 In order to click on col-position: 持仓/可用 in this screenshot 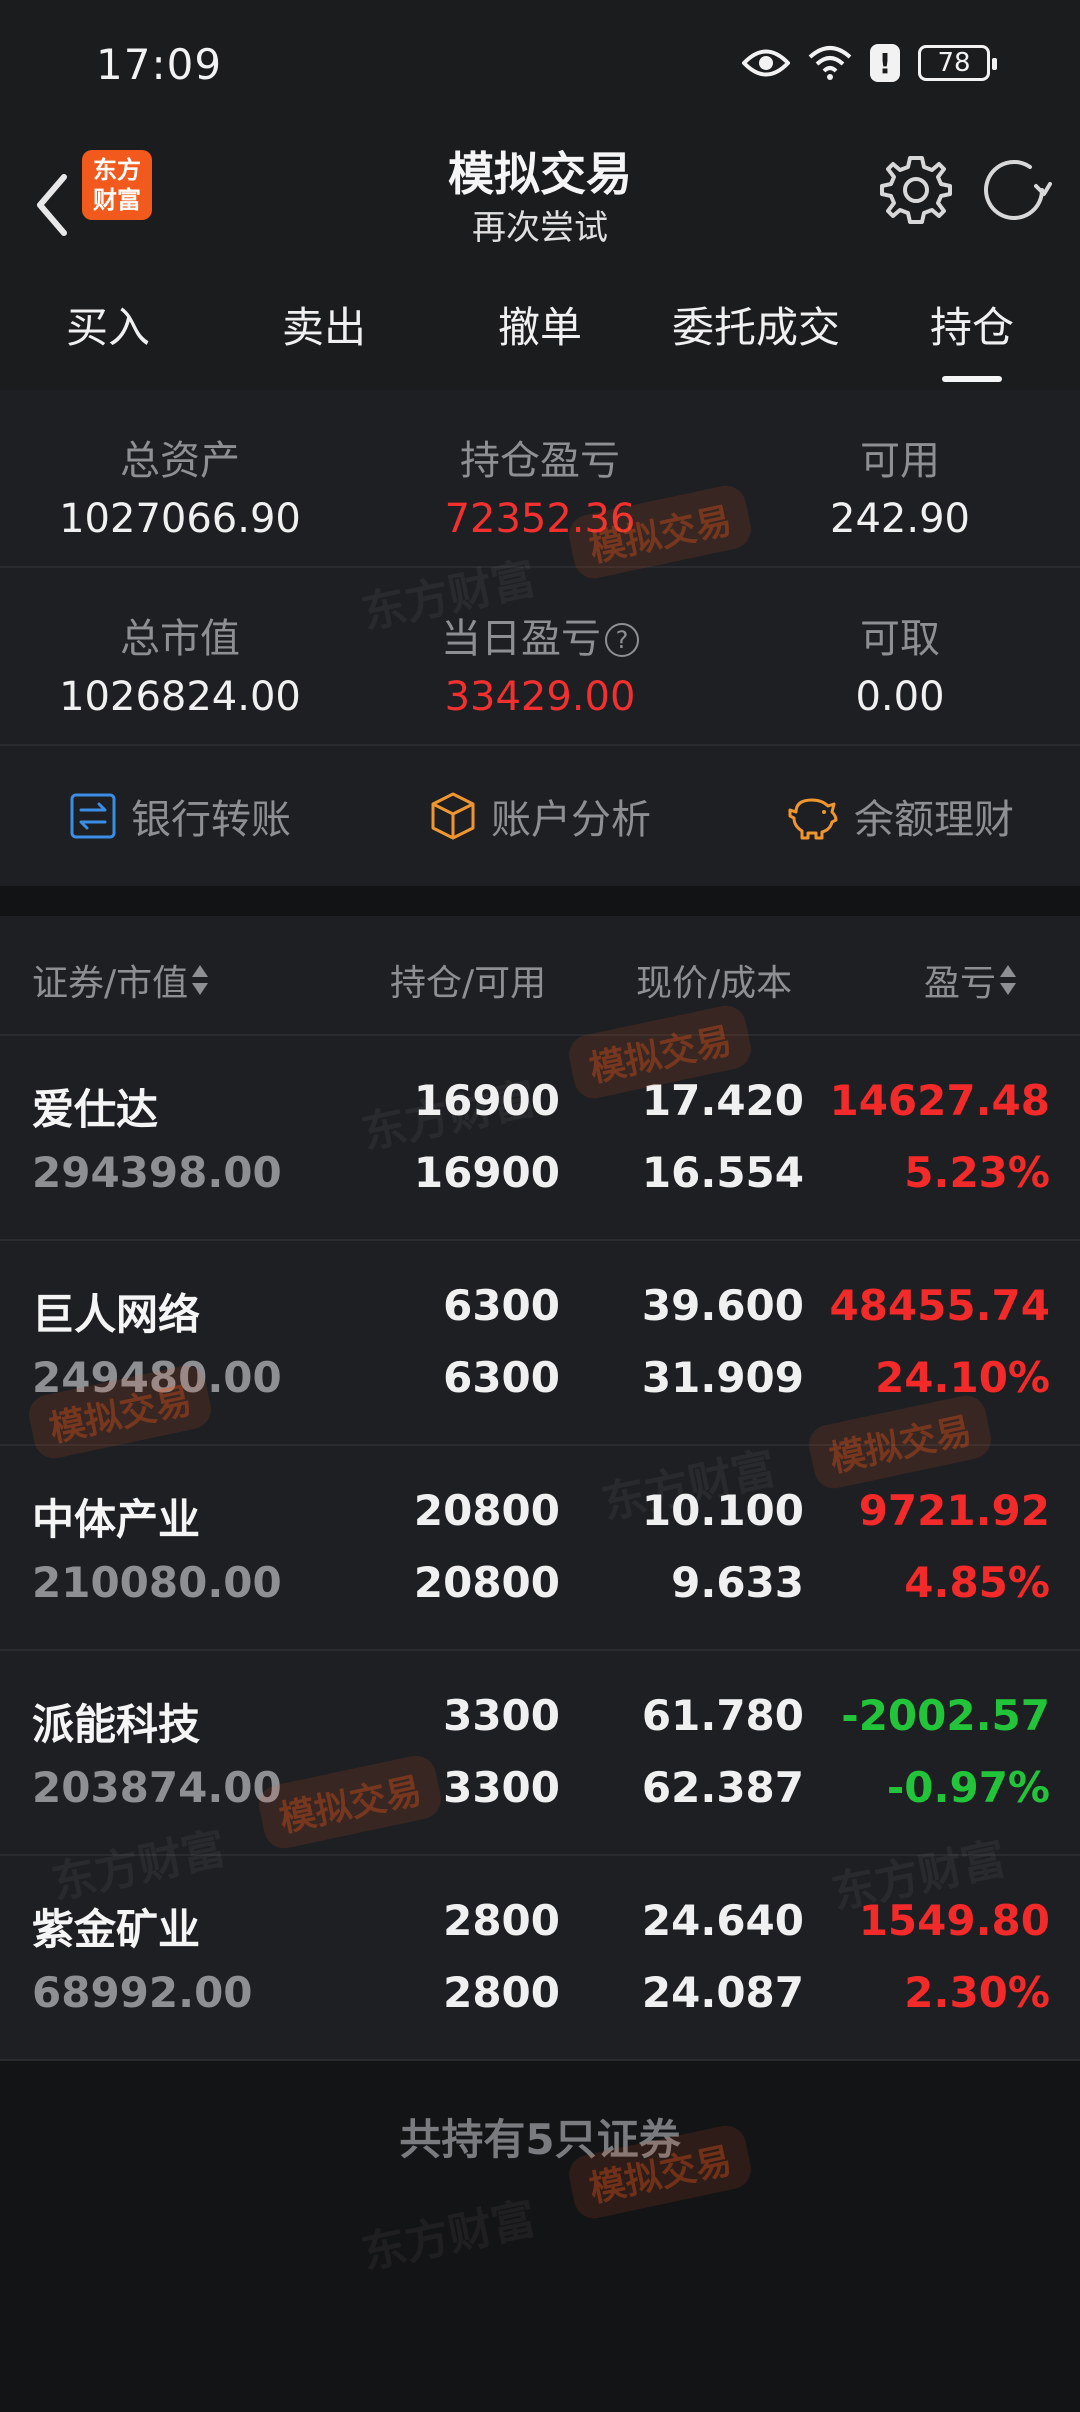, I will do `click(468, 983)`.